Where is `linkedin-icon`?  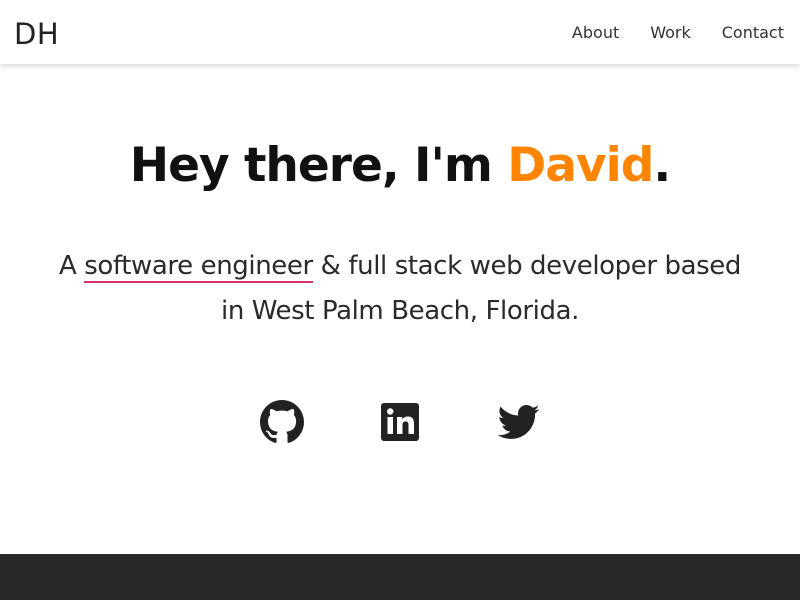
linkedin-icon is located at coordinates (400, 422).